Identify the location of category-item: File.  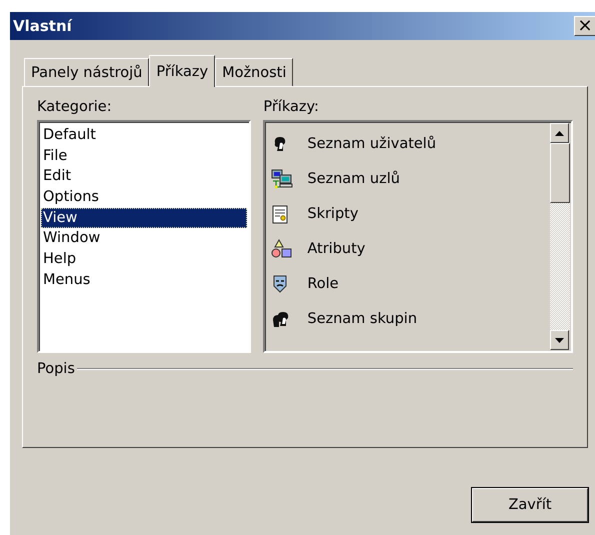
(144, 156).